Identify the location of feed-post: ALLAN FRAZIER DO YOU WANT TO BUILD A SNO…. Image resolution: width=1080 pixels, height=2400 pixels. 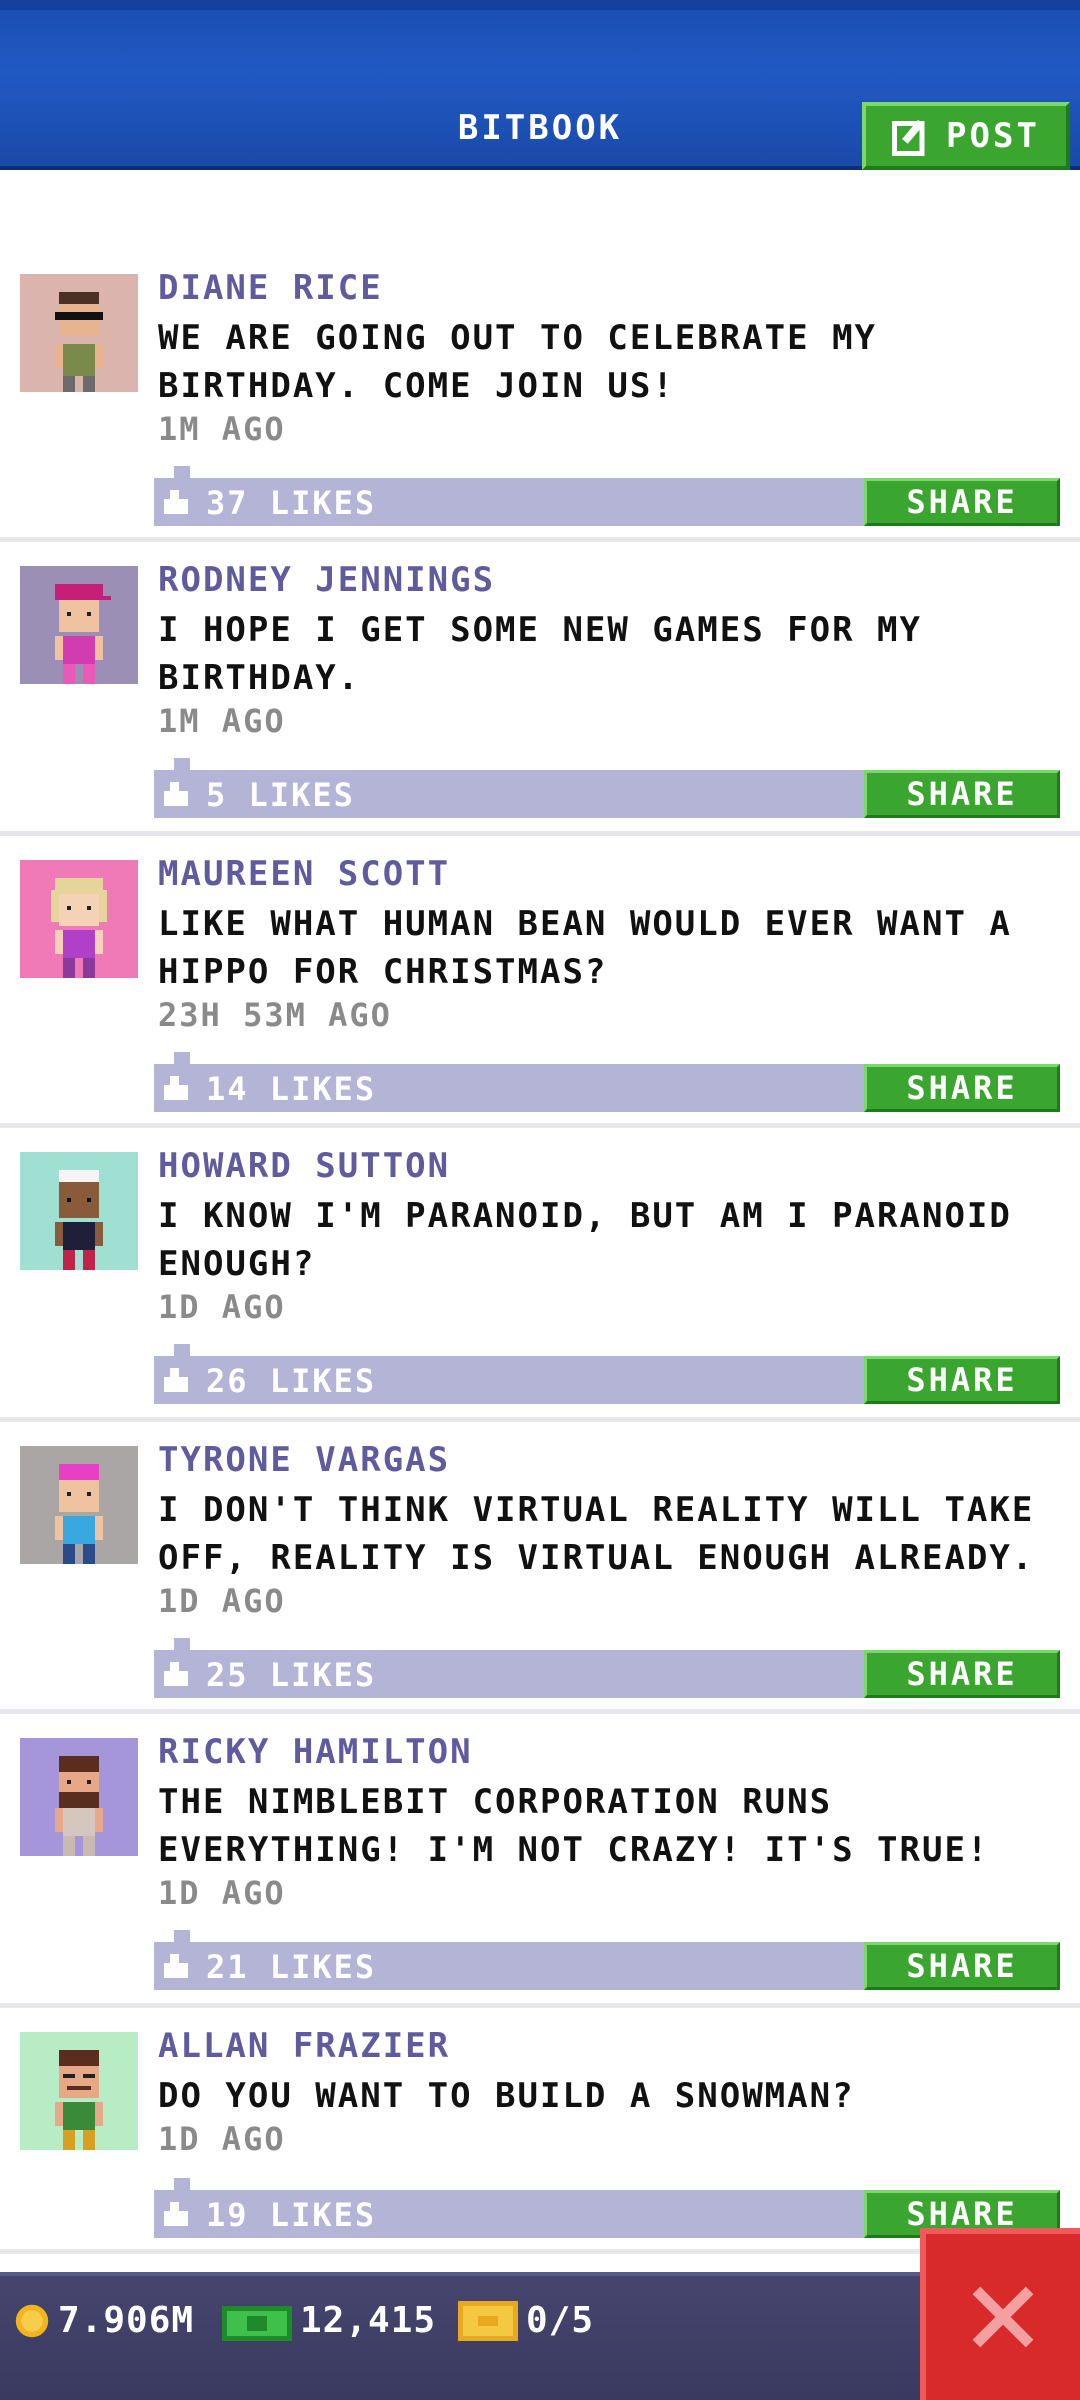
(540, 2131).